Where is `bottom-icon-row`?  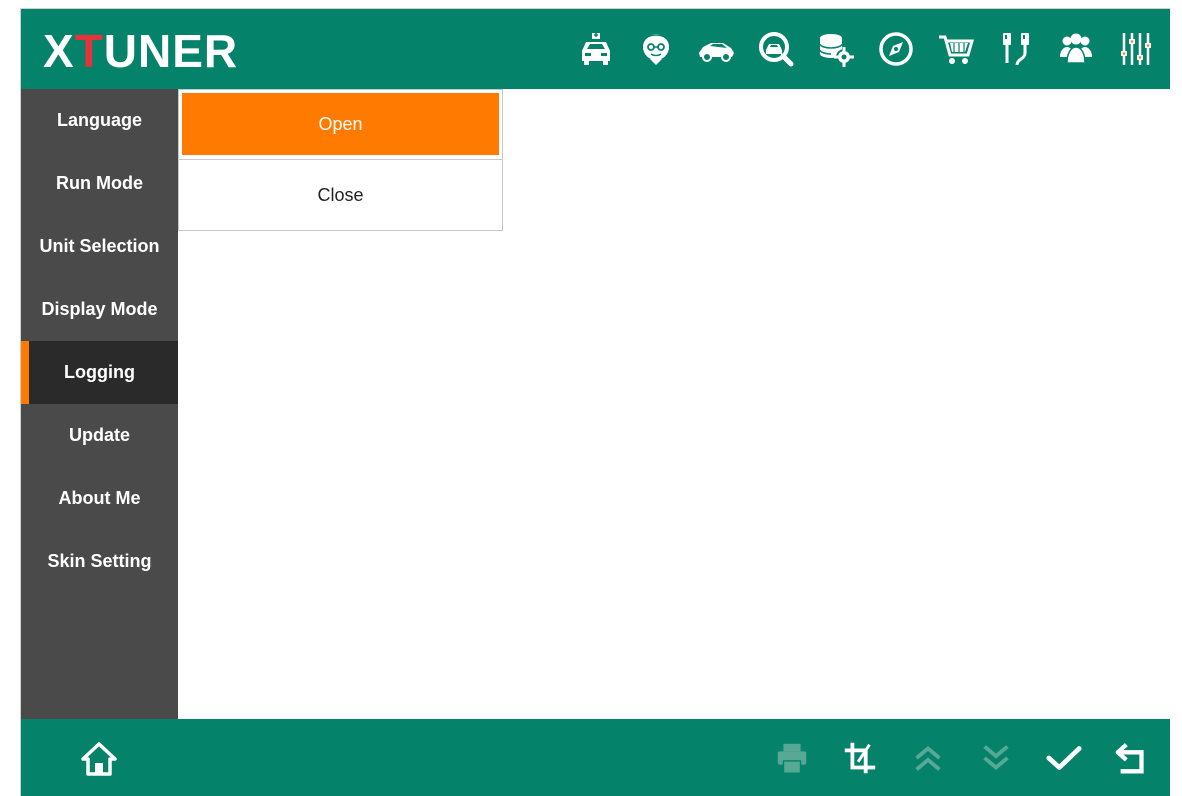 bottom-icon-row is located at coordinates (962, 758).